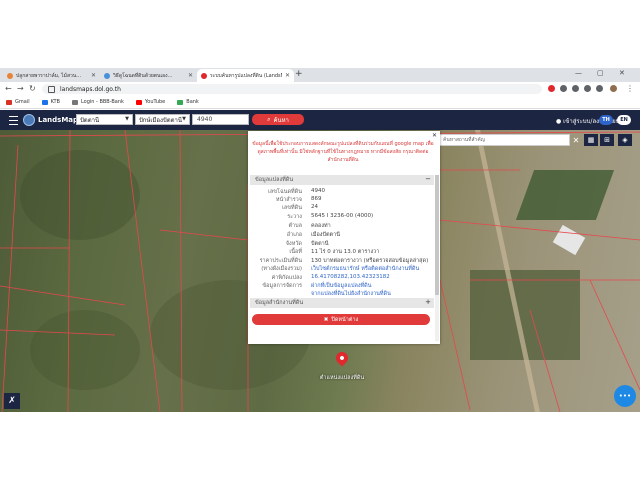 The width and height of the screenshot is (640, 480). Describe the element at coordinates (350, 277) in the screenshot. I see `coordinate-link: 16.41708282,103.42323182` at that location.